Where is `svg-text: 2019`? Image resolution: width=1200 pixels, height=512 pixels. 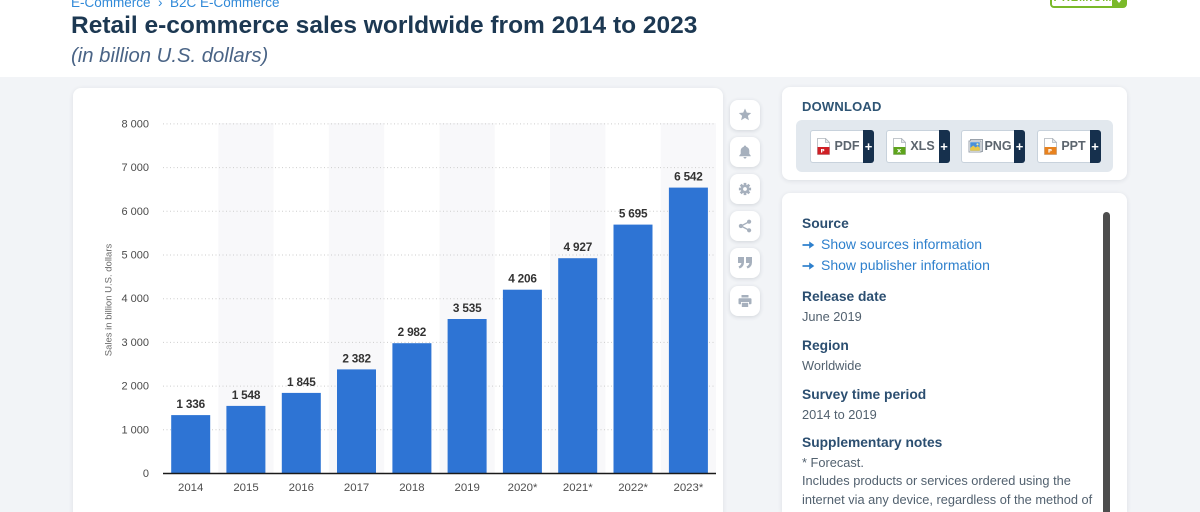
svg-text: 2019 is located at coordinates (467, 488).